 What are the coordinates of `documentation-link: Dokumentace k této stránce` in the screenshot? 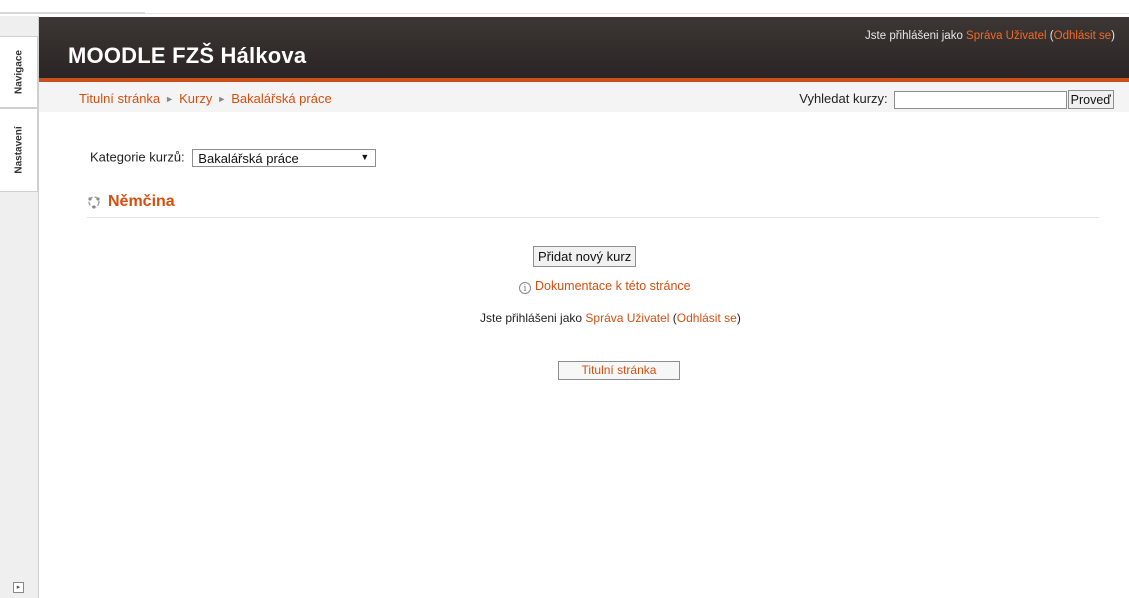 It's located at (613, 286).